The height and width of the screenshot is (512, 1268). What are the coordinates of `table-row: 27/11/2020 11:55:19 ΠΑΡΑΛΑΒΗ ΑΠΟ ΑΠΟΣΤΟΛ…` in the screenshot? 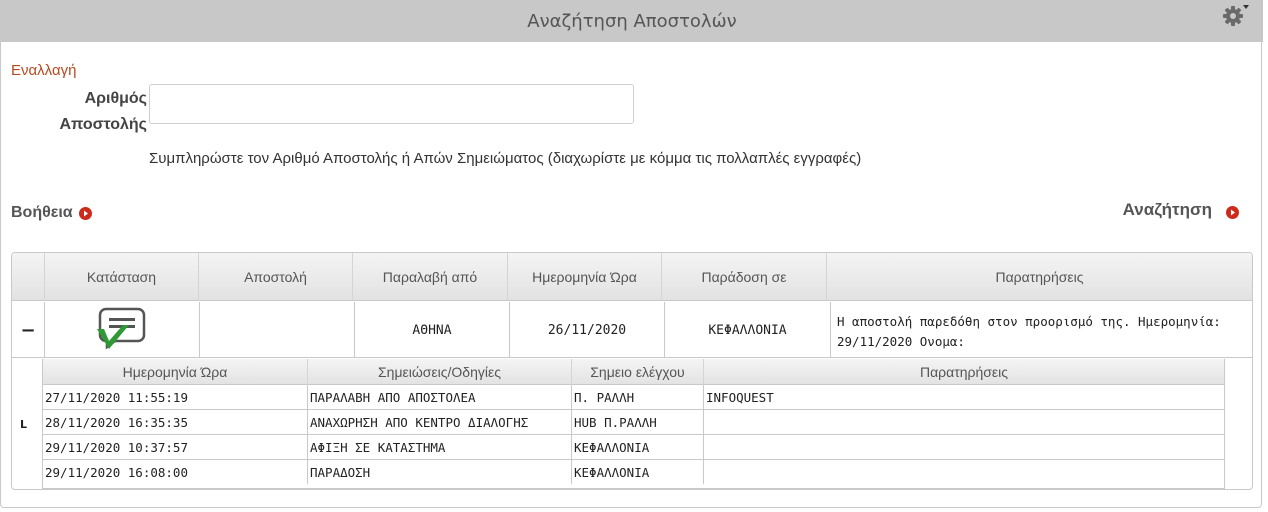 It's located at (633, 397).